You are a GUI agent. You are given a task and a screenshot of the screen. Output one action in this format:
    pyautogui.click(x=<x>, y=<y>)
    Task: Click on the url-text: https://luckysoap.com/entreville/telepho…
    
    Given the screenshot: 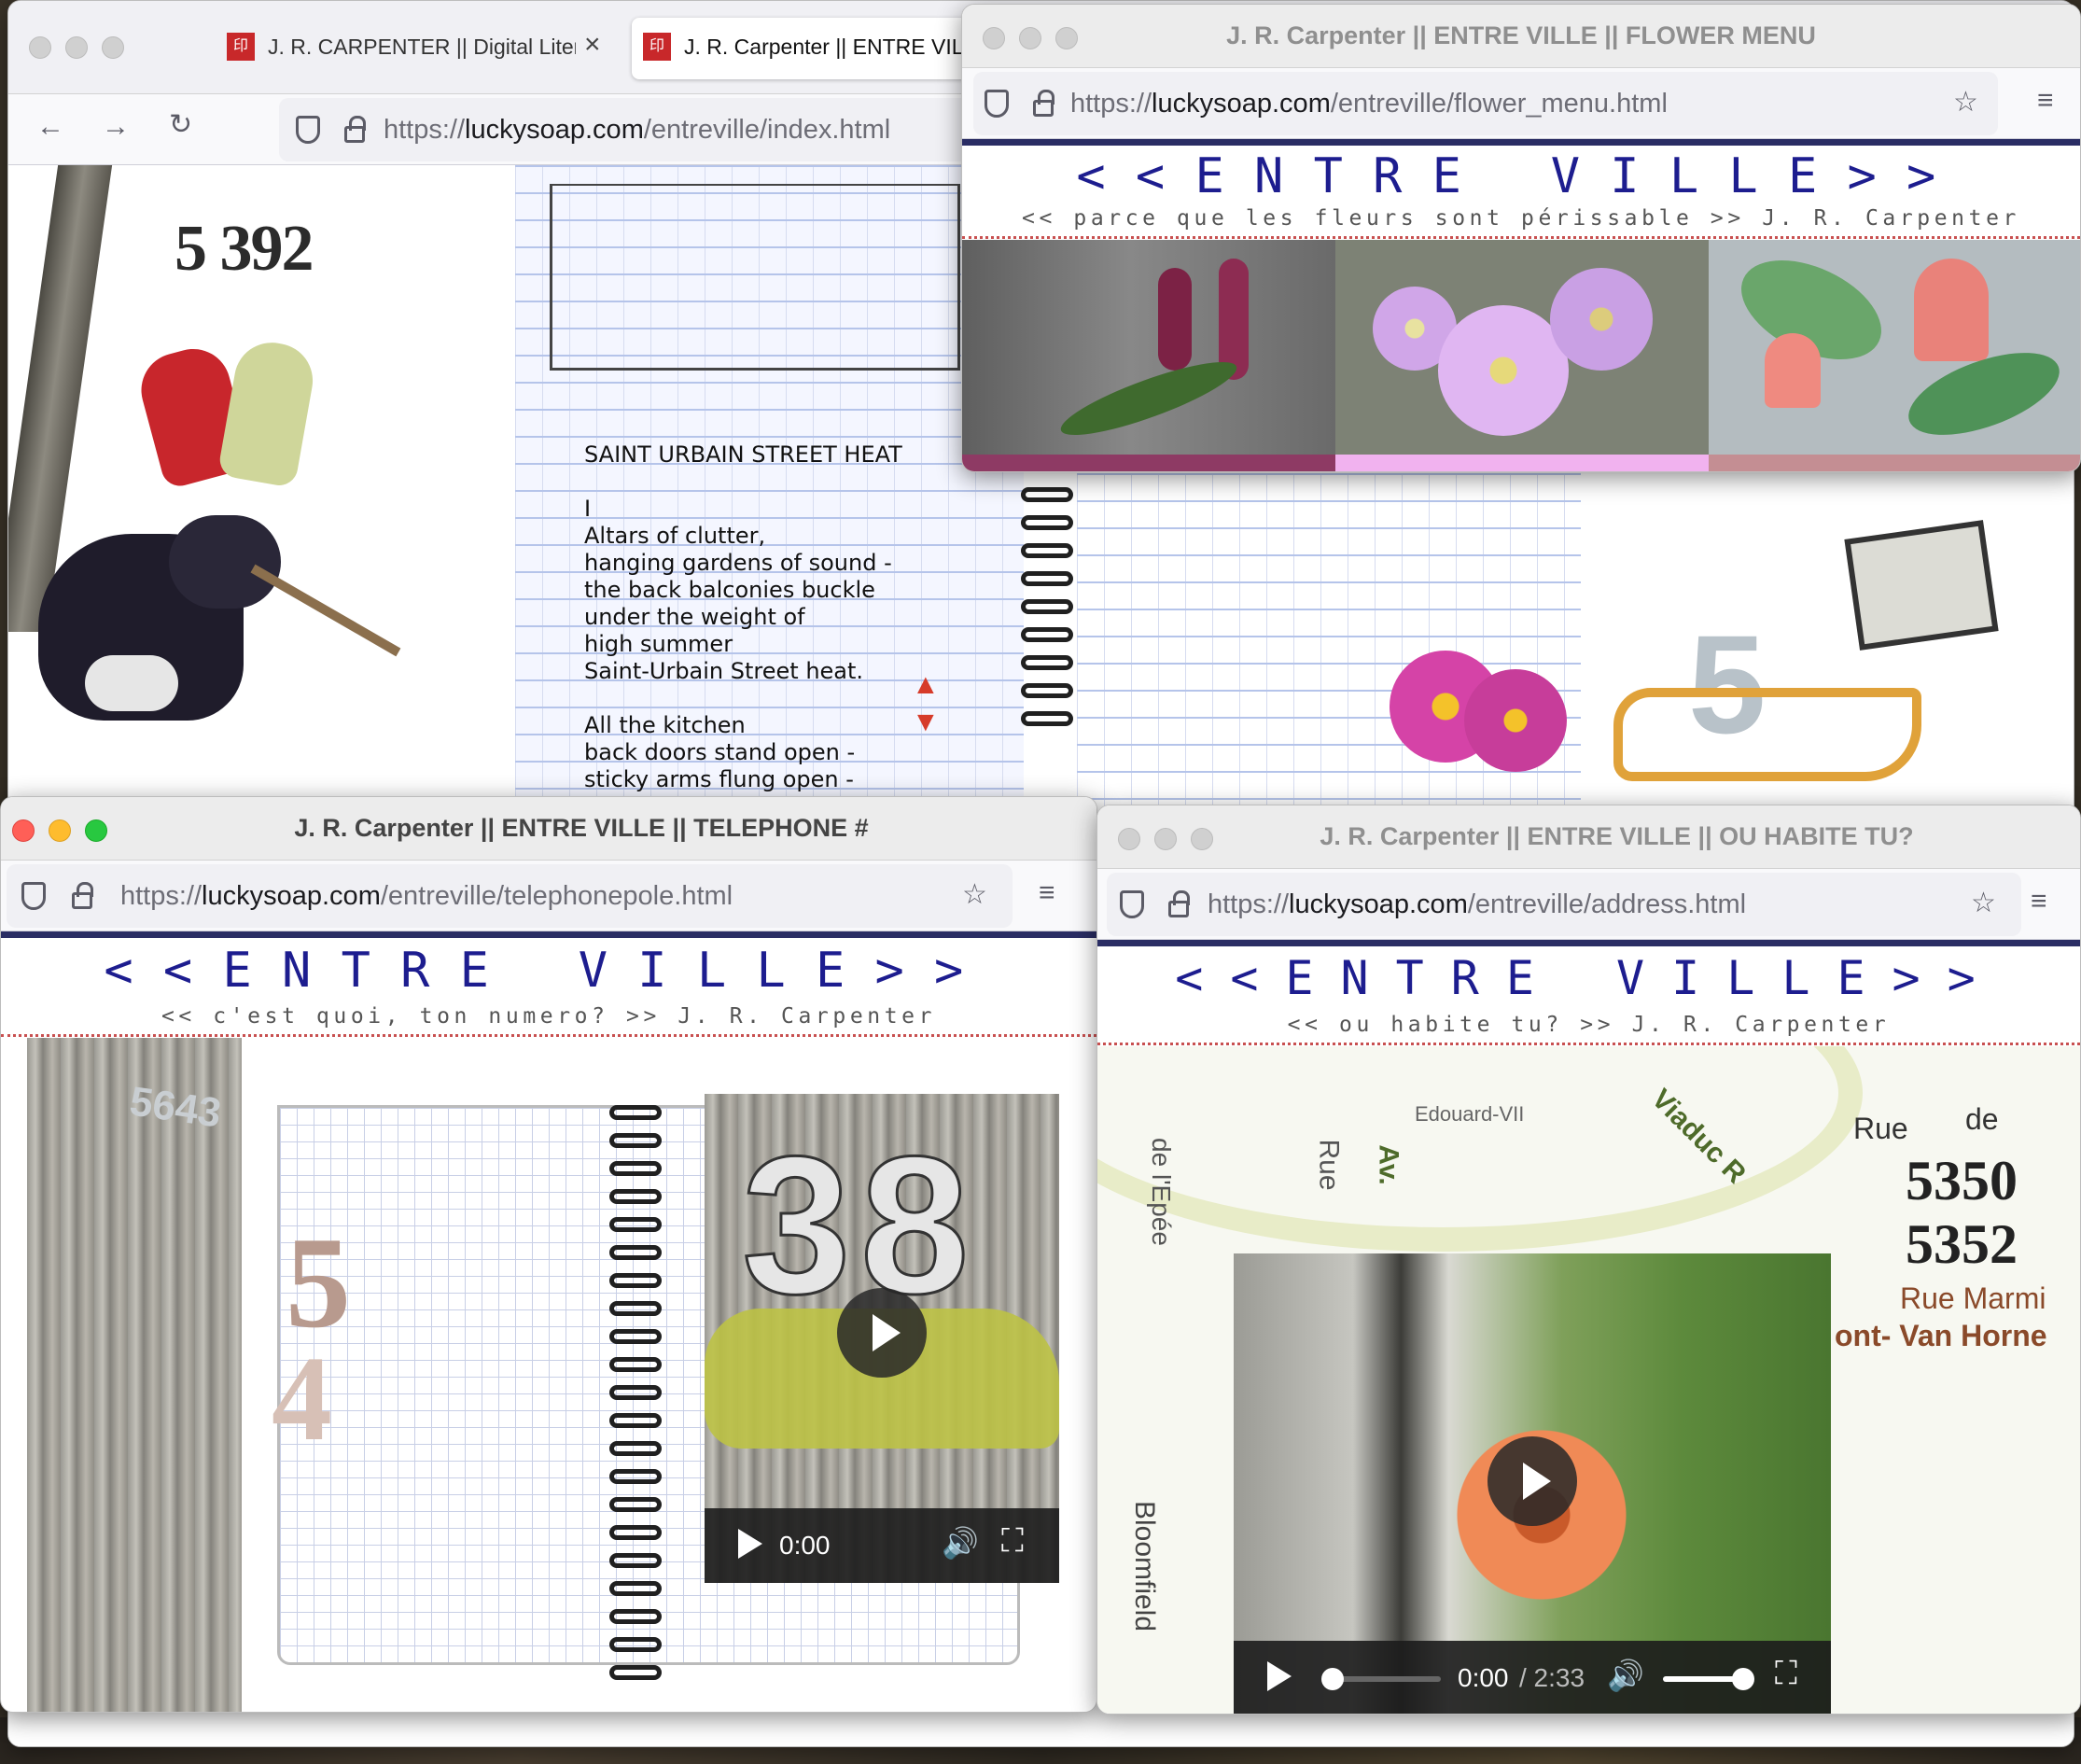 What is the action you would take?
    pyautogui.click(x=426, y=896)
    